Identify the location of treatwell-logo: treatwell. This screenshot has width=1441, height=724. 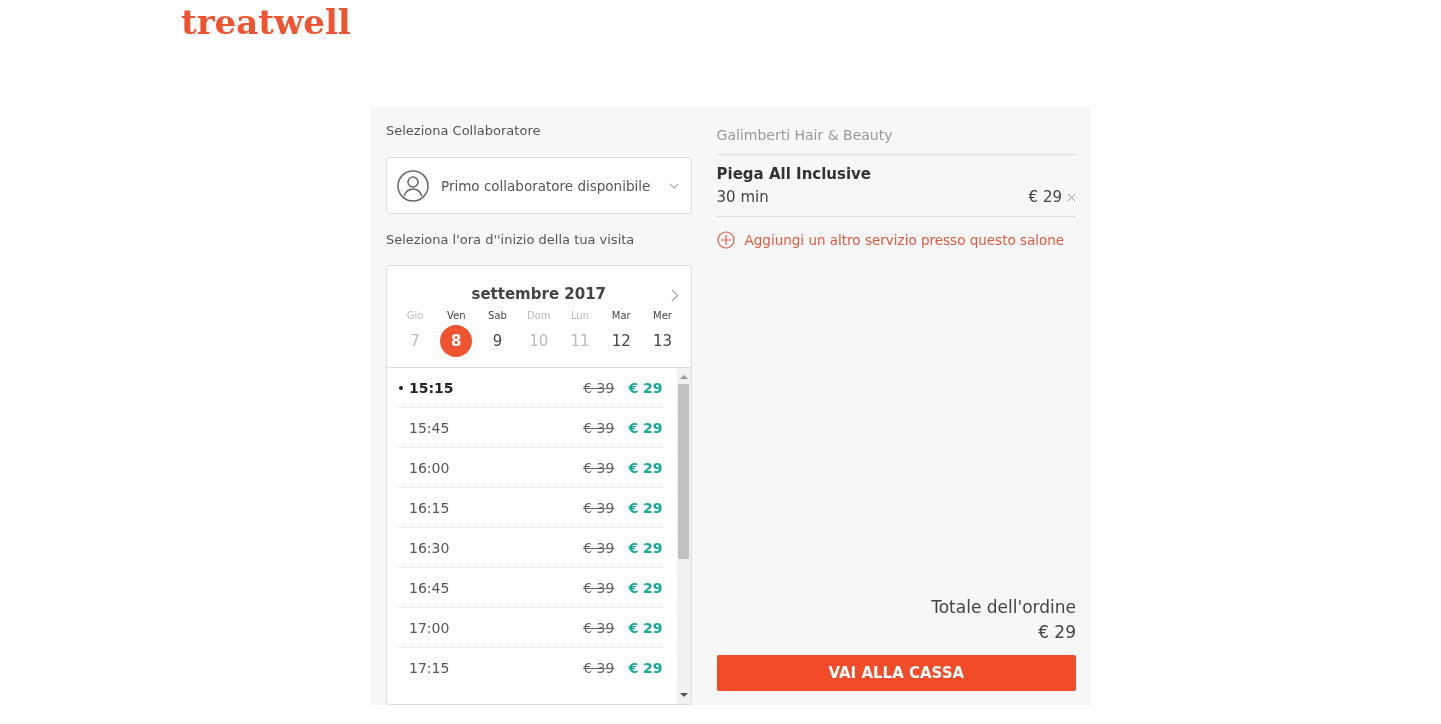
(266, 22).